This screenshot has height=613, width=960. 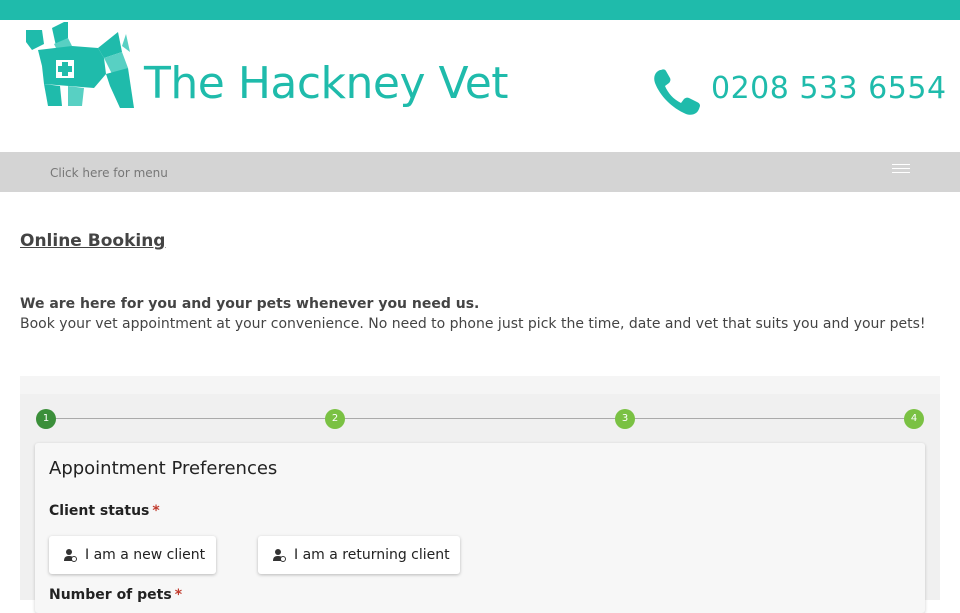 I want to click on client-status-label: Client status *, so click(x=104, y=511).